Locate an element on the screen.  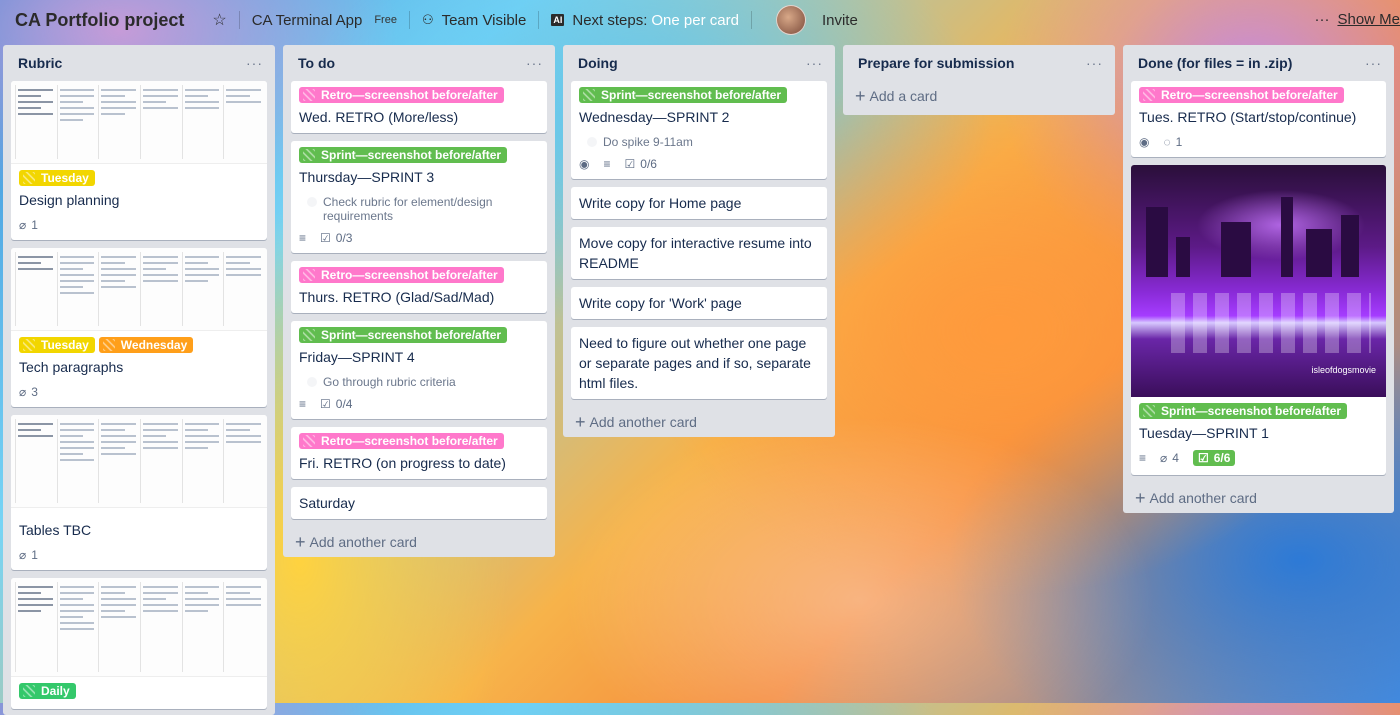
card: Tuesday Wednesday Tech paragraphs ⌀ 3 is located at coordinates (139, 327).